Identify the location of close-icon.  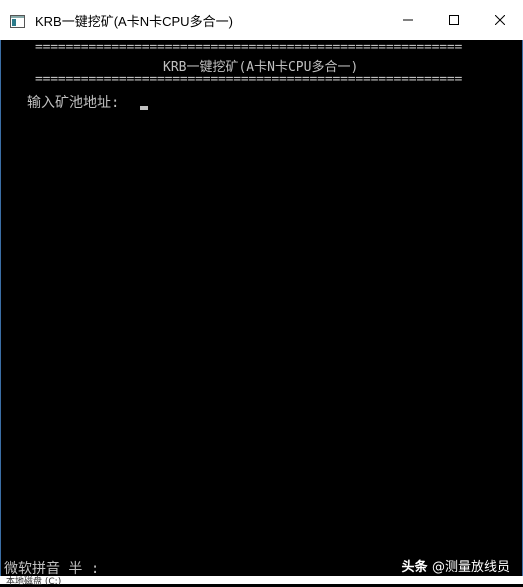
(500, 20).